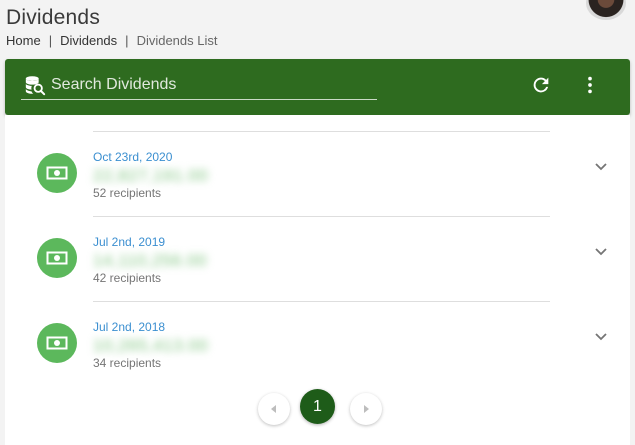 Image resolution: width=635 pixels, height=445 pixels. What do you see at coordinates (133, 157) in the screenshot?
I see `dividend-date: Oct 23rd, 2020` at bounding box center [133, 157].